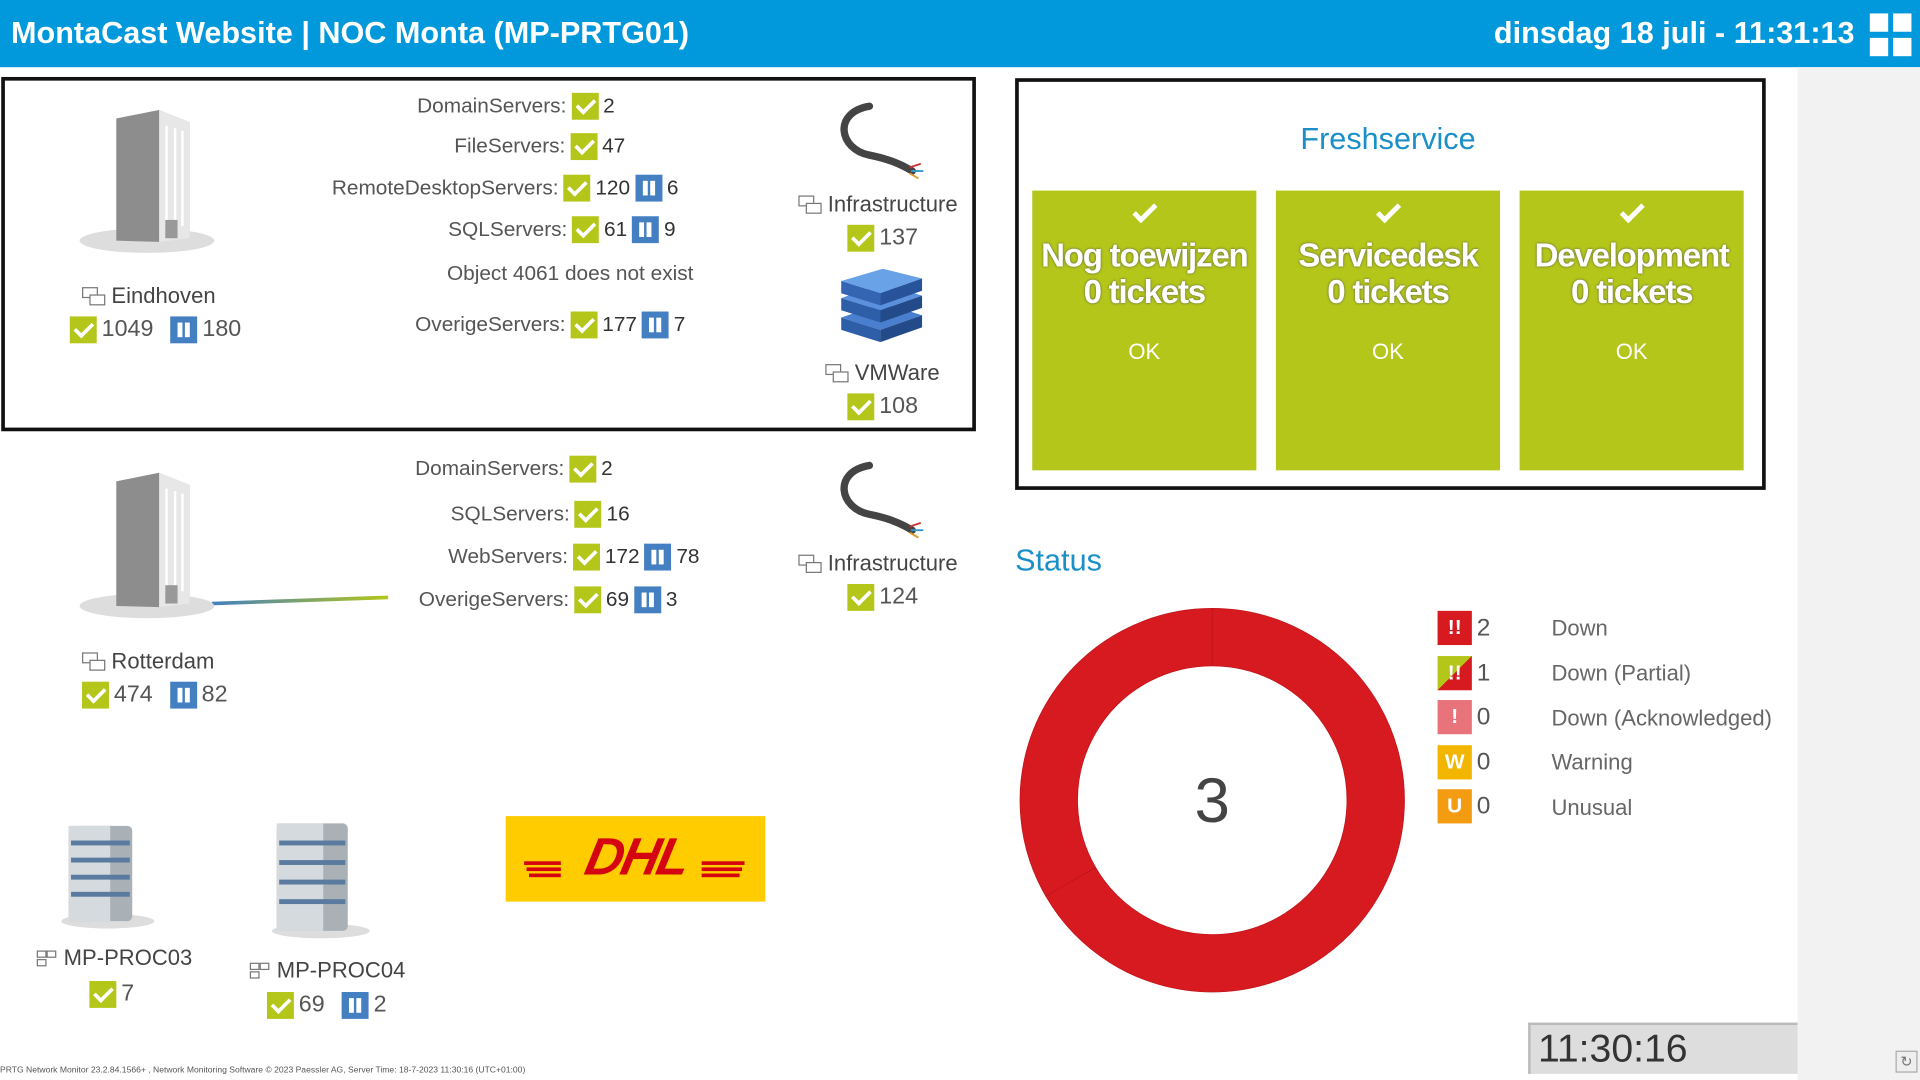 Image resolution: width=1920 pixels, height=1080 pixels. I want to click on warning-icon: W, so click(1454, 762).